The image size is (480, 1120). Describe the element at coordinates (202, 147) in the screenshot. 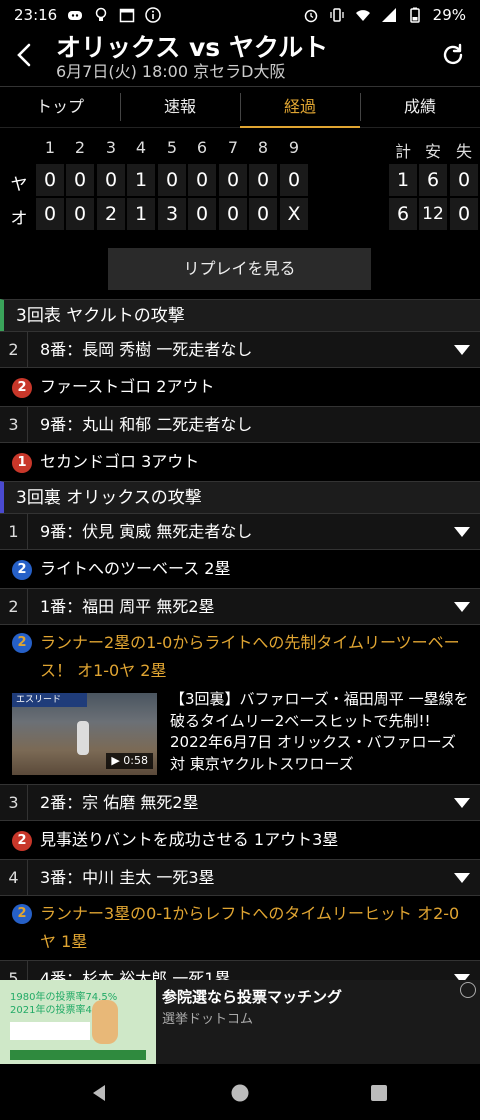

I see `inning-header: 6` at that location.